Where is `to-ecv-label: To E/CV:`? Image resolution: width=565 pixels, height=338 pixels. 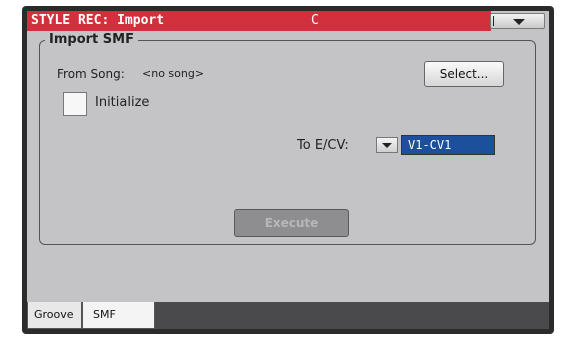 to-ecv-label: To E/CV: is located at coordinates (323, 145).